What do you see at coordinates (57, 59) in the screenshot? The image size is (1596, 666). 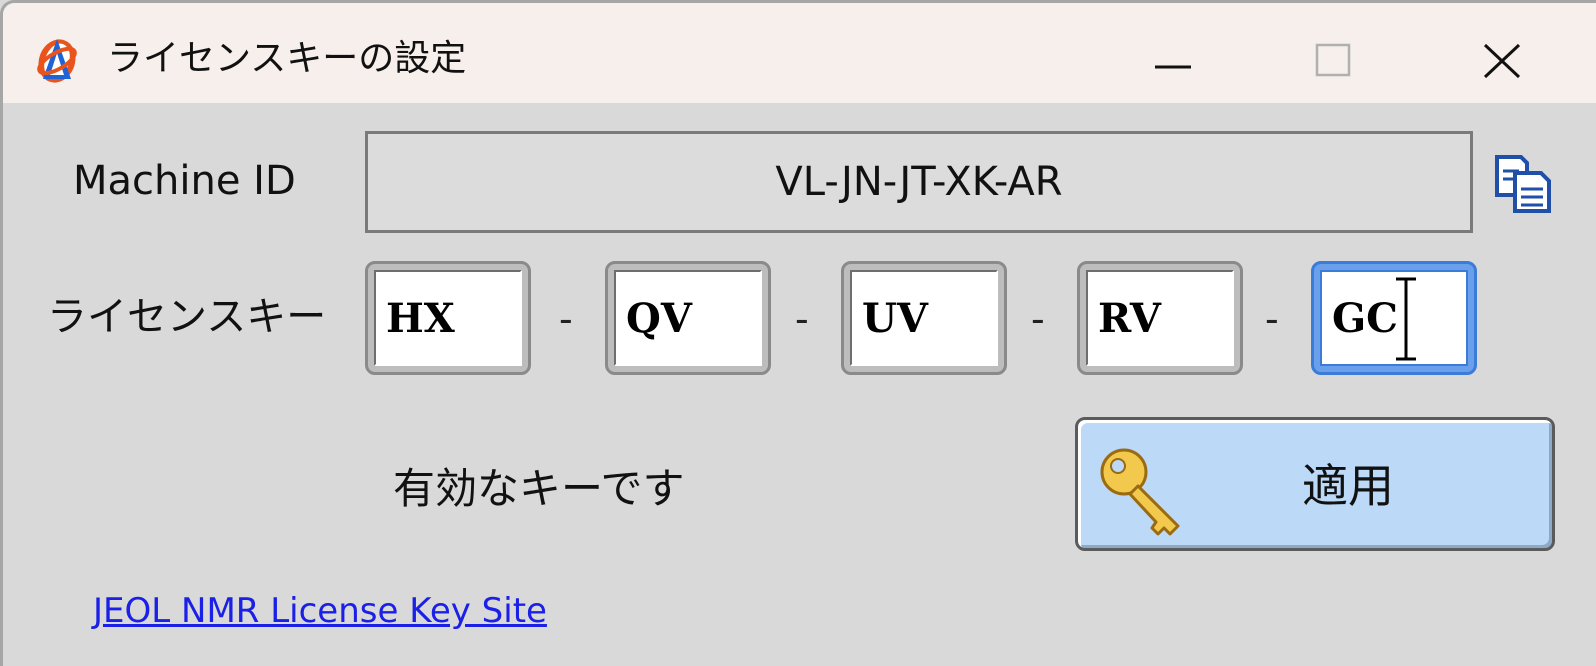 I see `app-logo-icon` at bounding box center [57, 59].